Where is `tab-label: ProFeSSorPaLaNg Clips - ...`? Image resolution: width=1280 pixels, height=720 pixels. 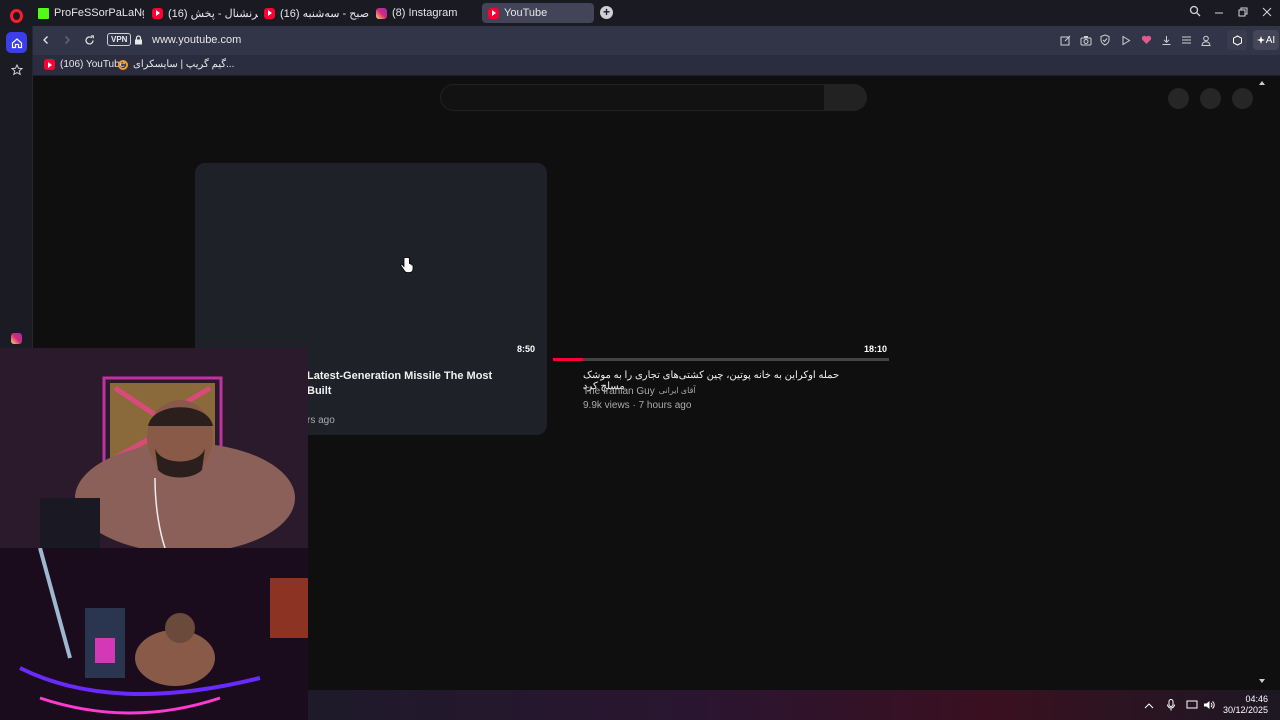
tab-label: ProFeSSorPaLaNg Clips - ... is located at coordinates (99, 13).